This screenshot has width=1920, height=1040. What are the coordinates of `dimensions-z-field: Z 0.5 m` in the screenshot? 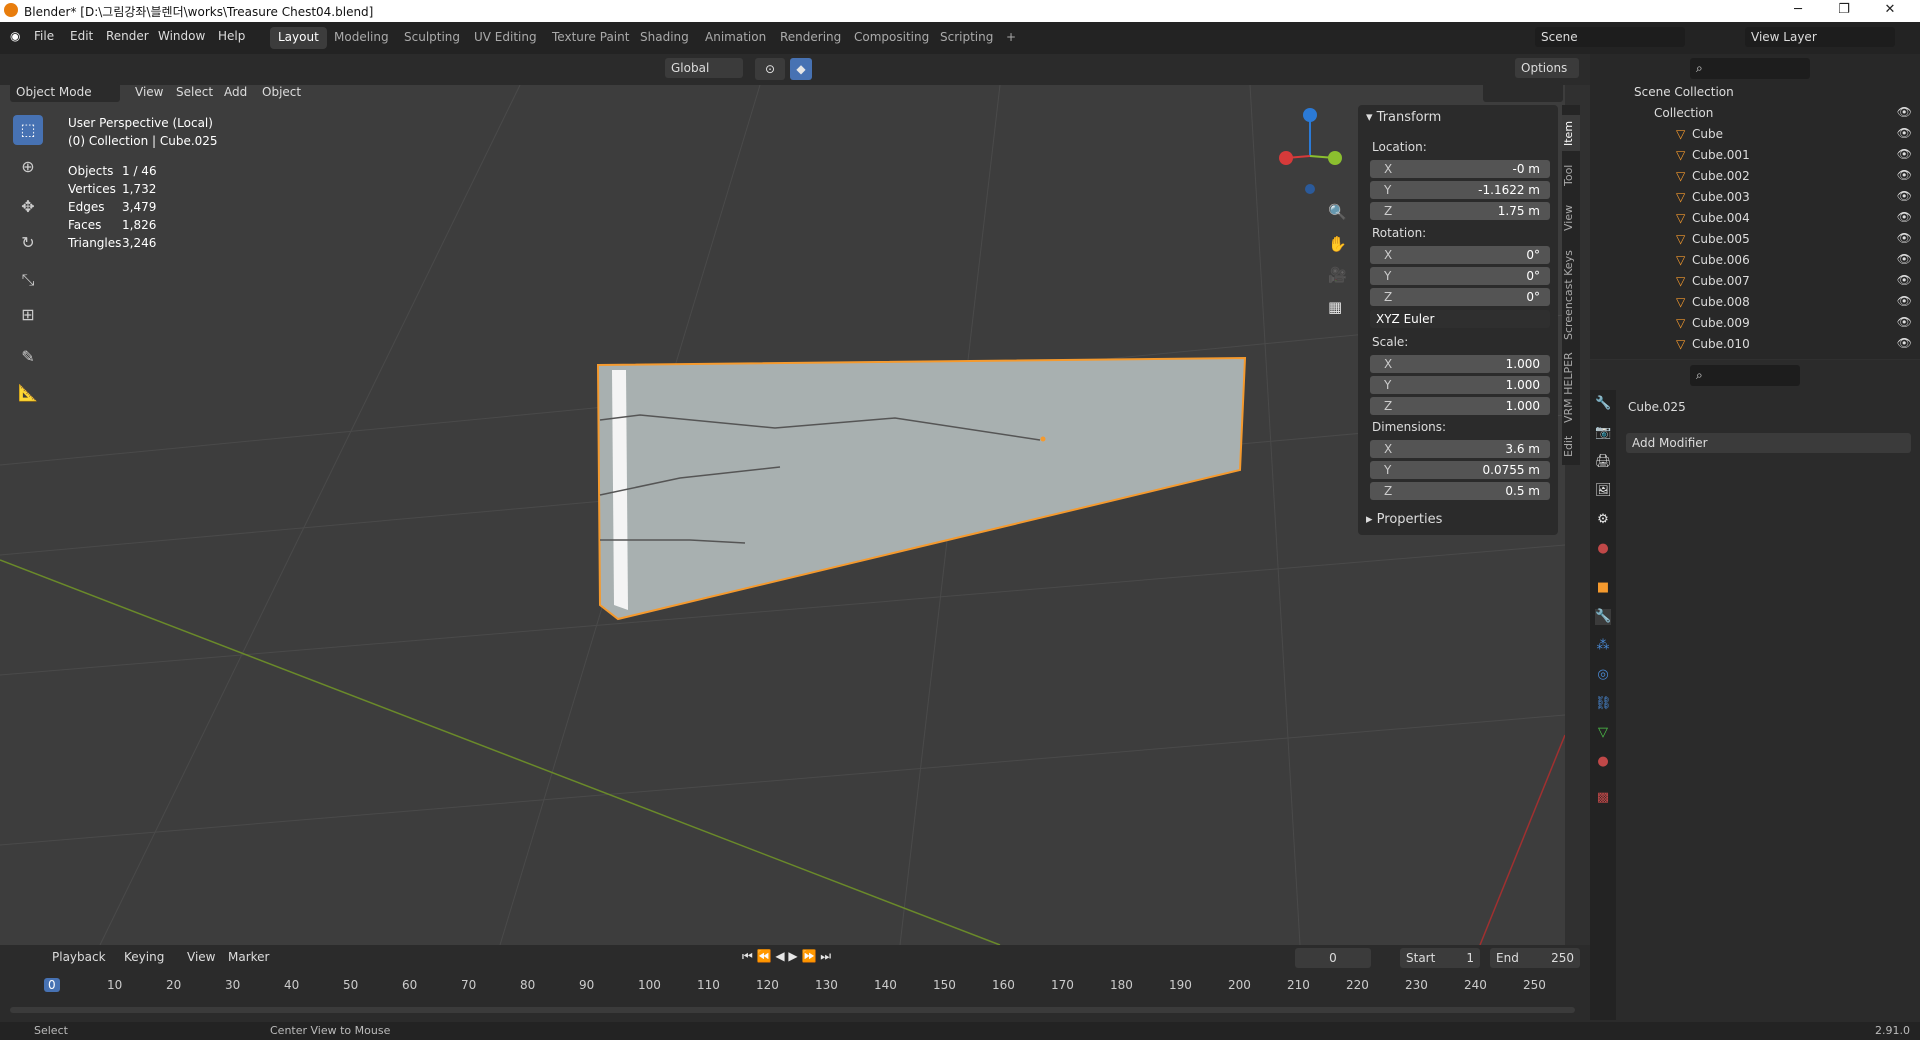 It's located at (1460, 491).